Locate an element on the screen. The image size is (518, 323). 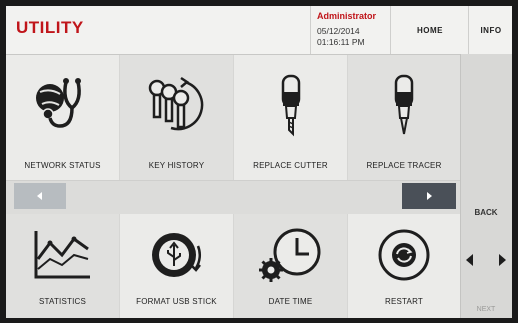
clock-icon is located at coordinates (290, 255).